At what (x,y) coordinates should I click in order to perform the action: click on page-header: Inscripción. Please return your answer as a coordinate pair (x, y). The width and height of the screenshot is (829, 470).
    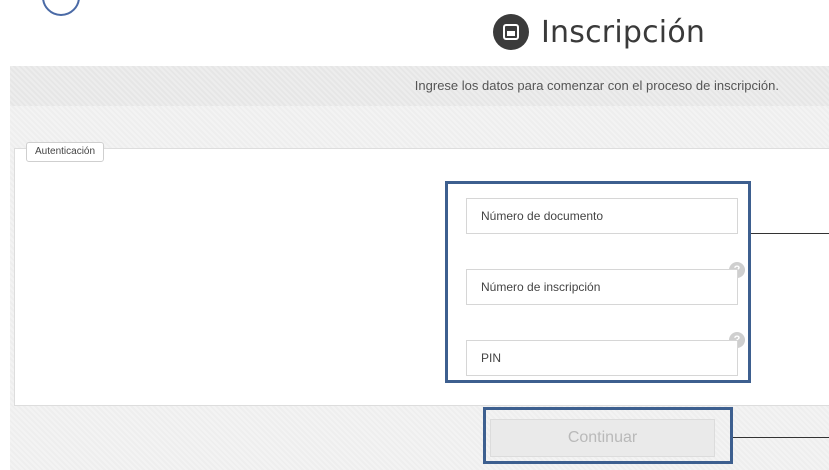
    Looking at the image, I should click on (599, 32).